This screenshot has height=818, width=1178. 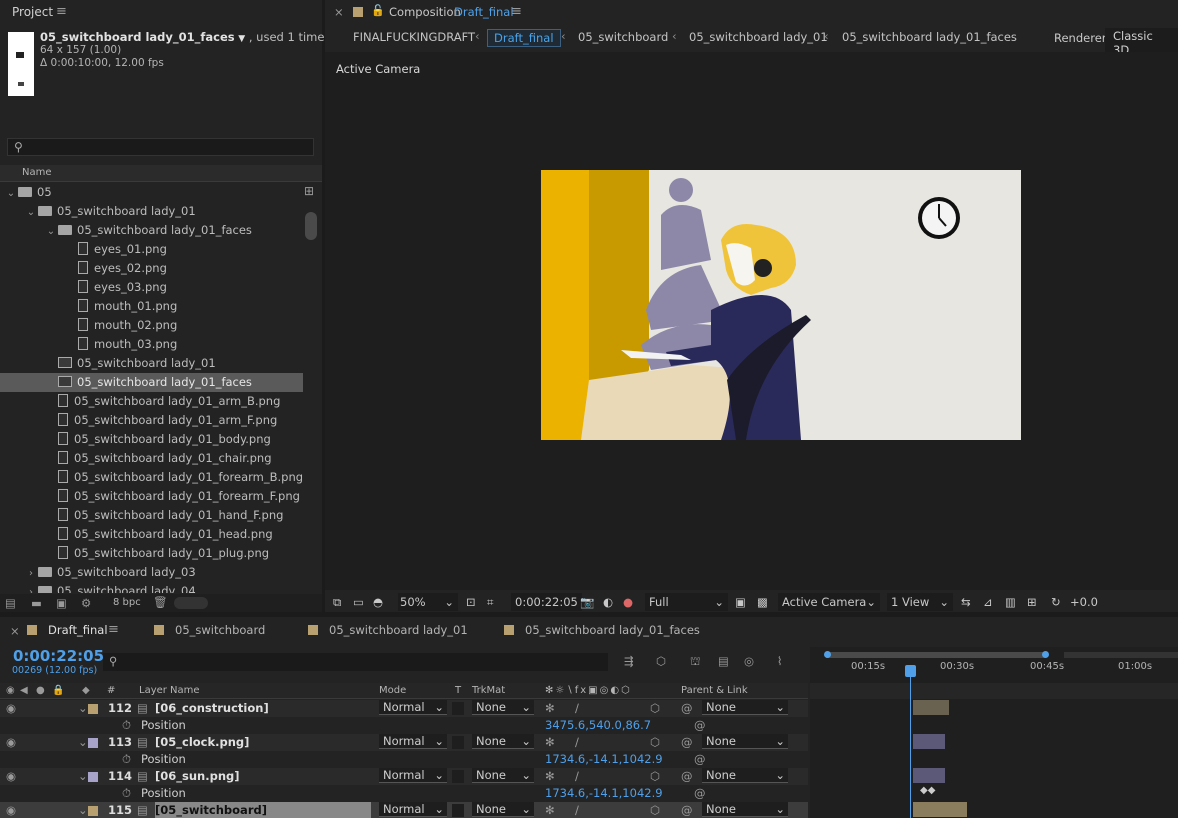 I want to click on comp-tab-prefix: Composition, so click(x=425, y=12).